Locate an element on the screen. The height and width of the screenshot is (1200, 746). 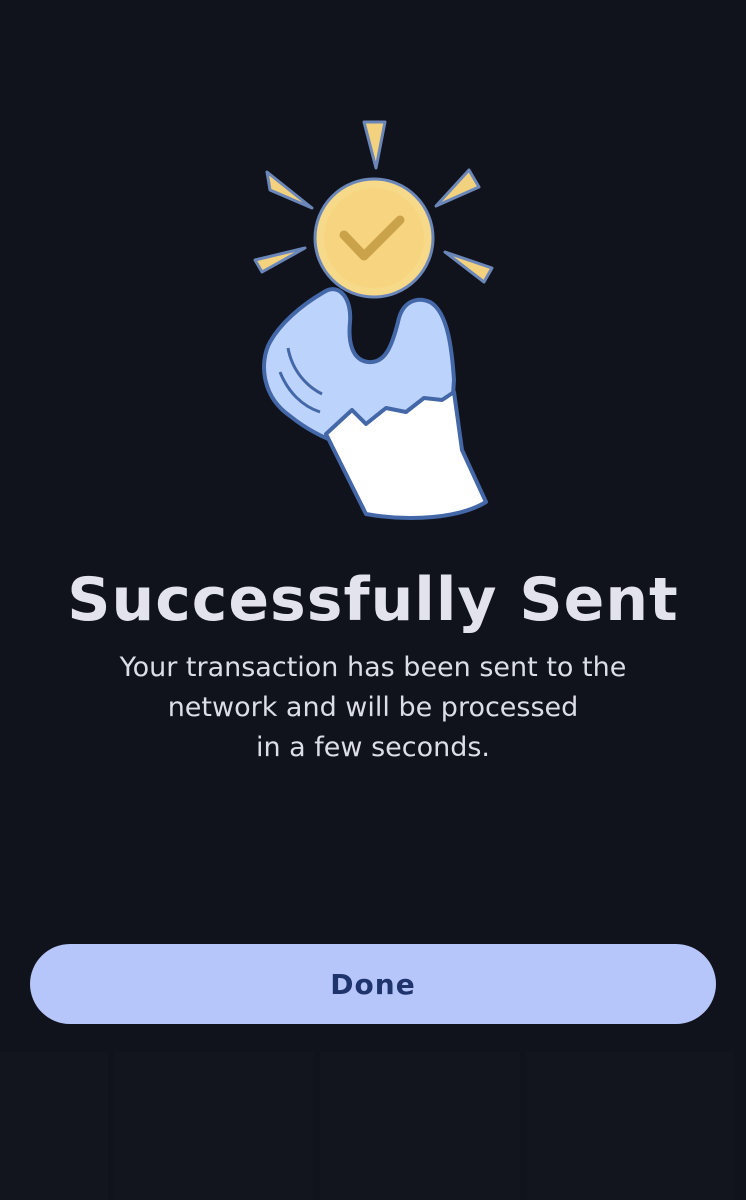
message-line: network and will be processed is located at coordinates (373, 707).